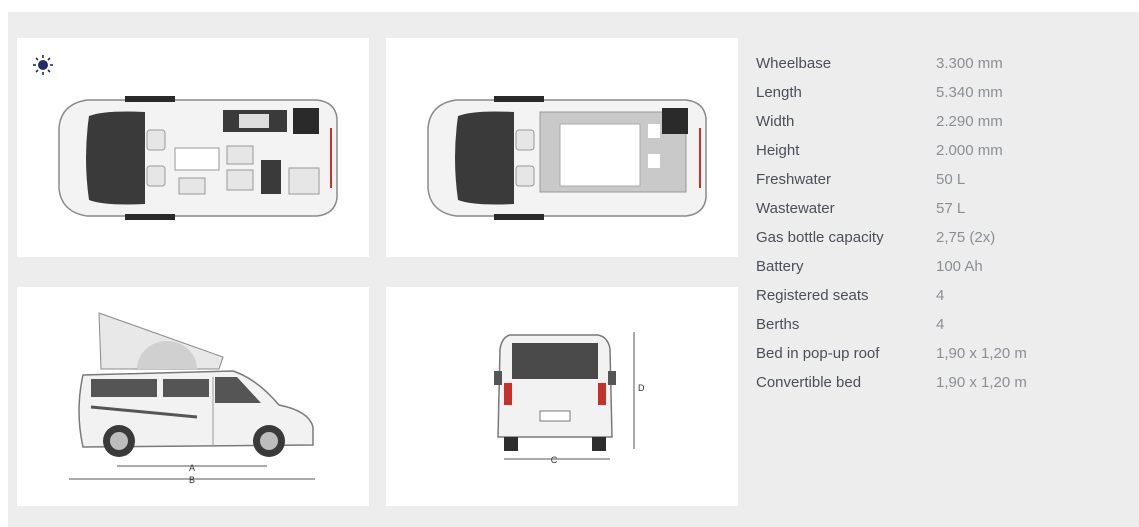  Describe the element at coordinates (959, 266) in the screenshot. I see `spec-value: 100 Ah` at that location.